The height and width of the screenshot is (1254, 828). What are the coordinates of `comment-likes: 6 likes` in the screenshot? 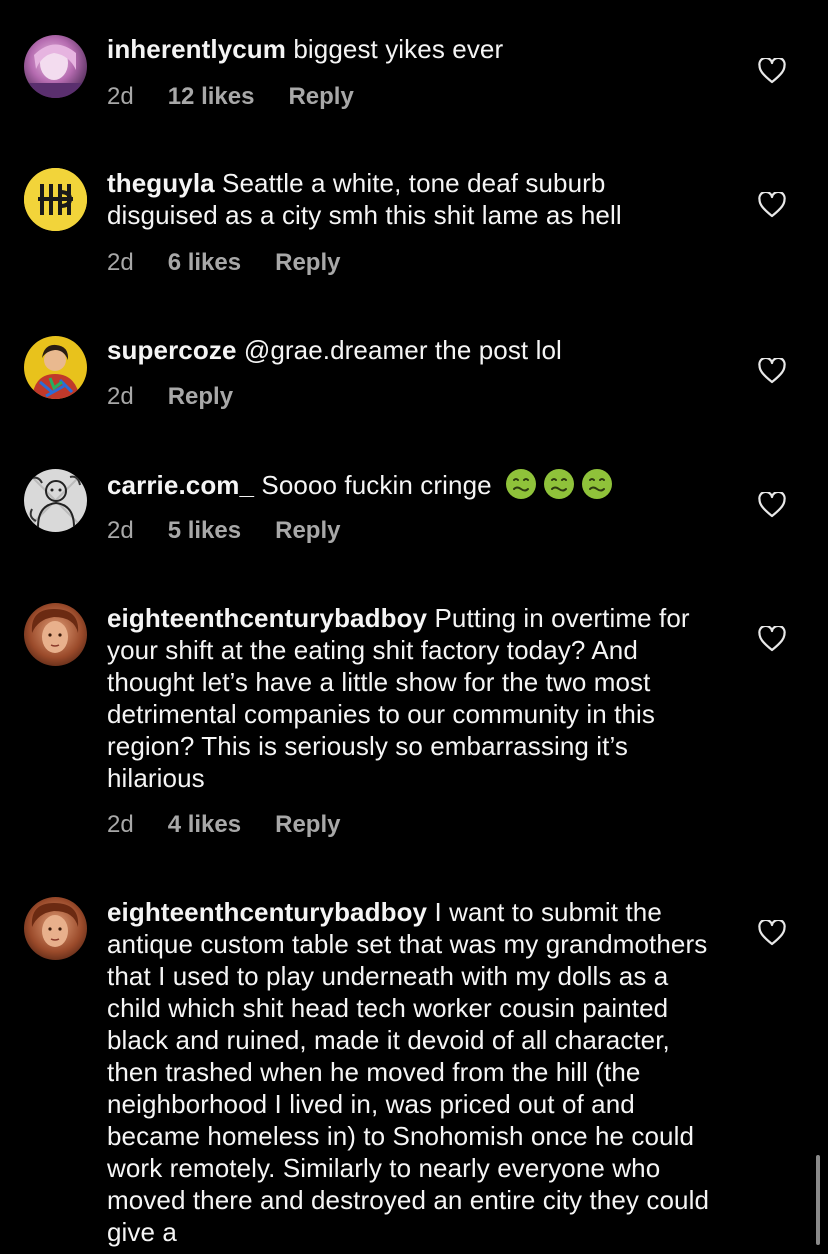 It's located at (204, 263).